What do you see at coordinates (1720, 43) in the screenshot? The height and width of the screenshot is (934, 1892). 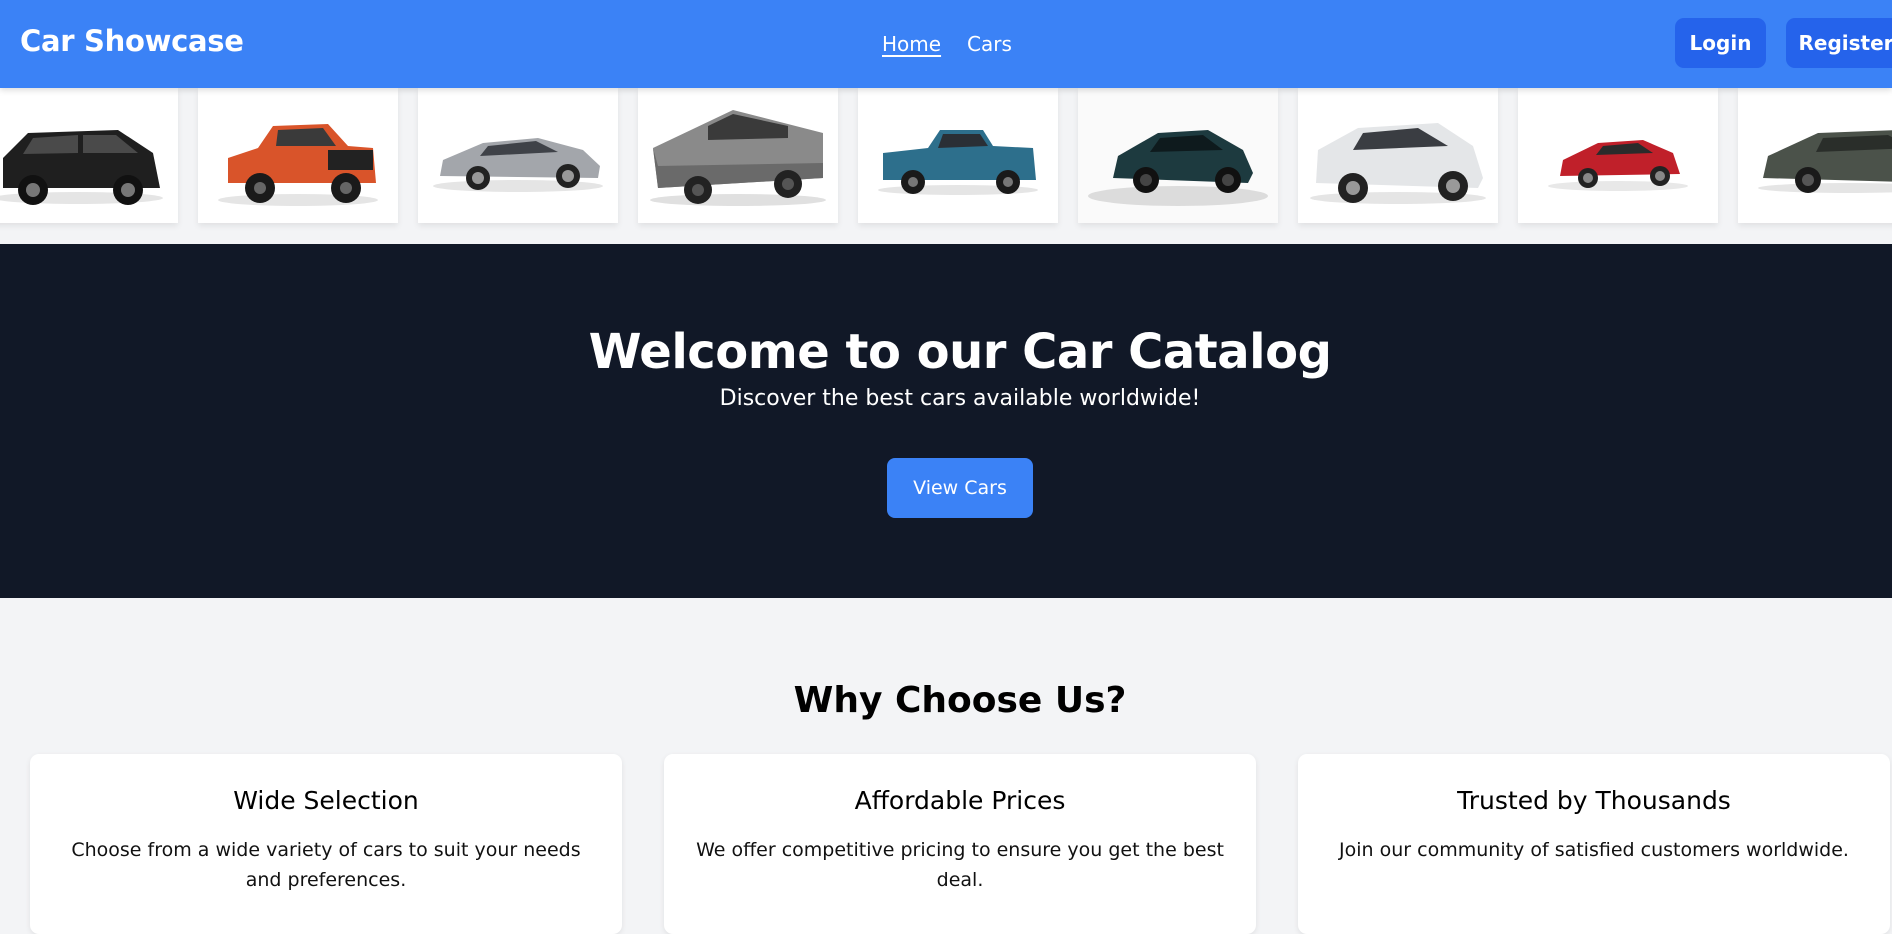 I see `login-button: Login` at bounding box center [1720, 43].